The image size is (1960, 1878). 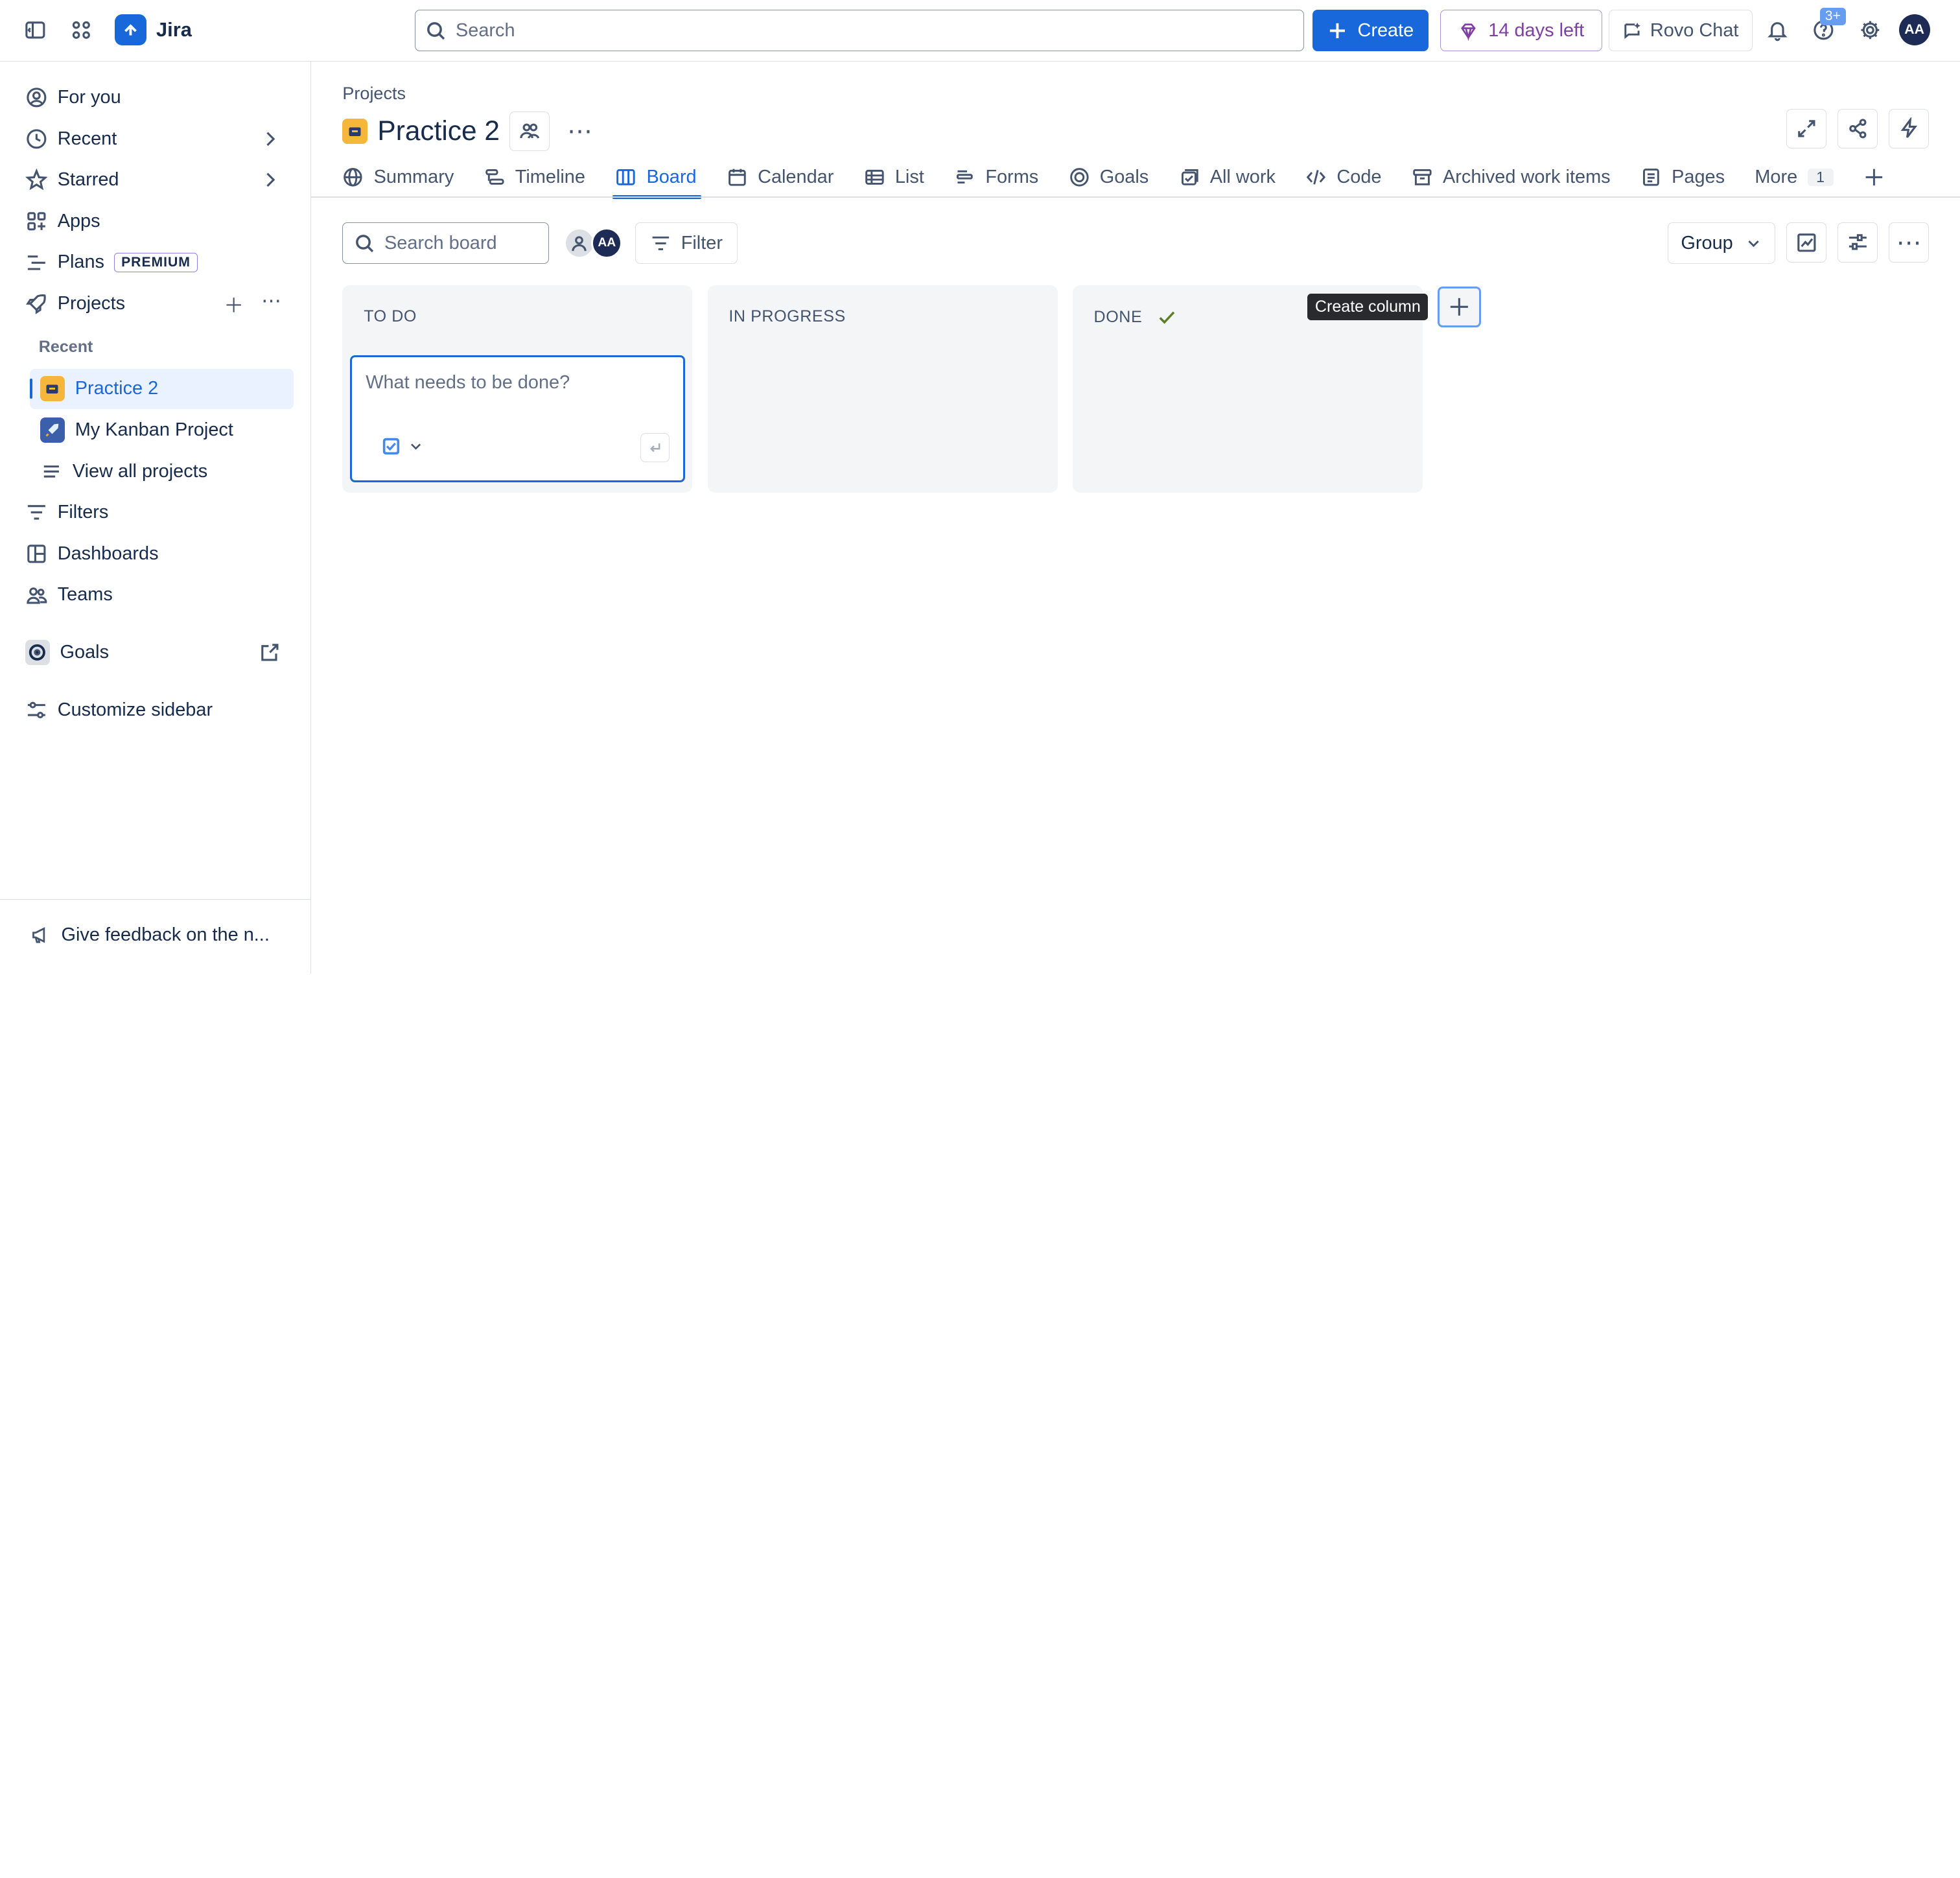 What do you see at coordinates (1721, 243) in the screenshot?
I see `group-dropdown: Group` at bounding box center [1721, 243].